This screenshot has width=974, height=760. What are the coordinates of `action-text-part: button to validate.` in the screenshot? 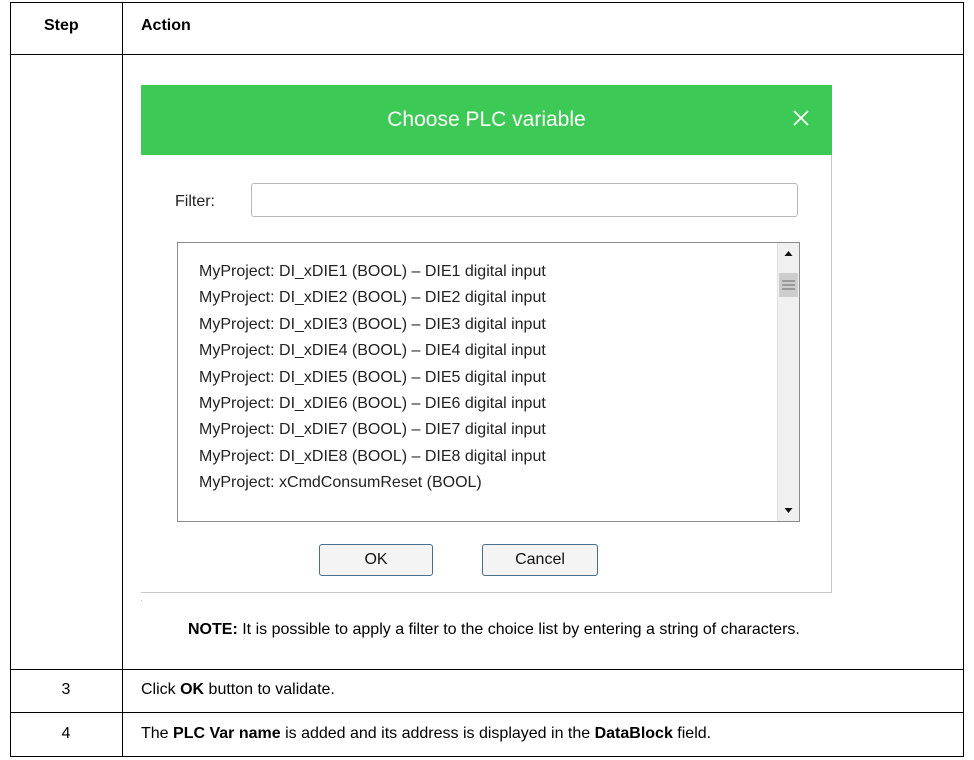 It's located at (269, 689).